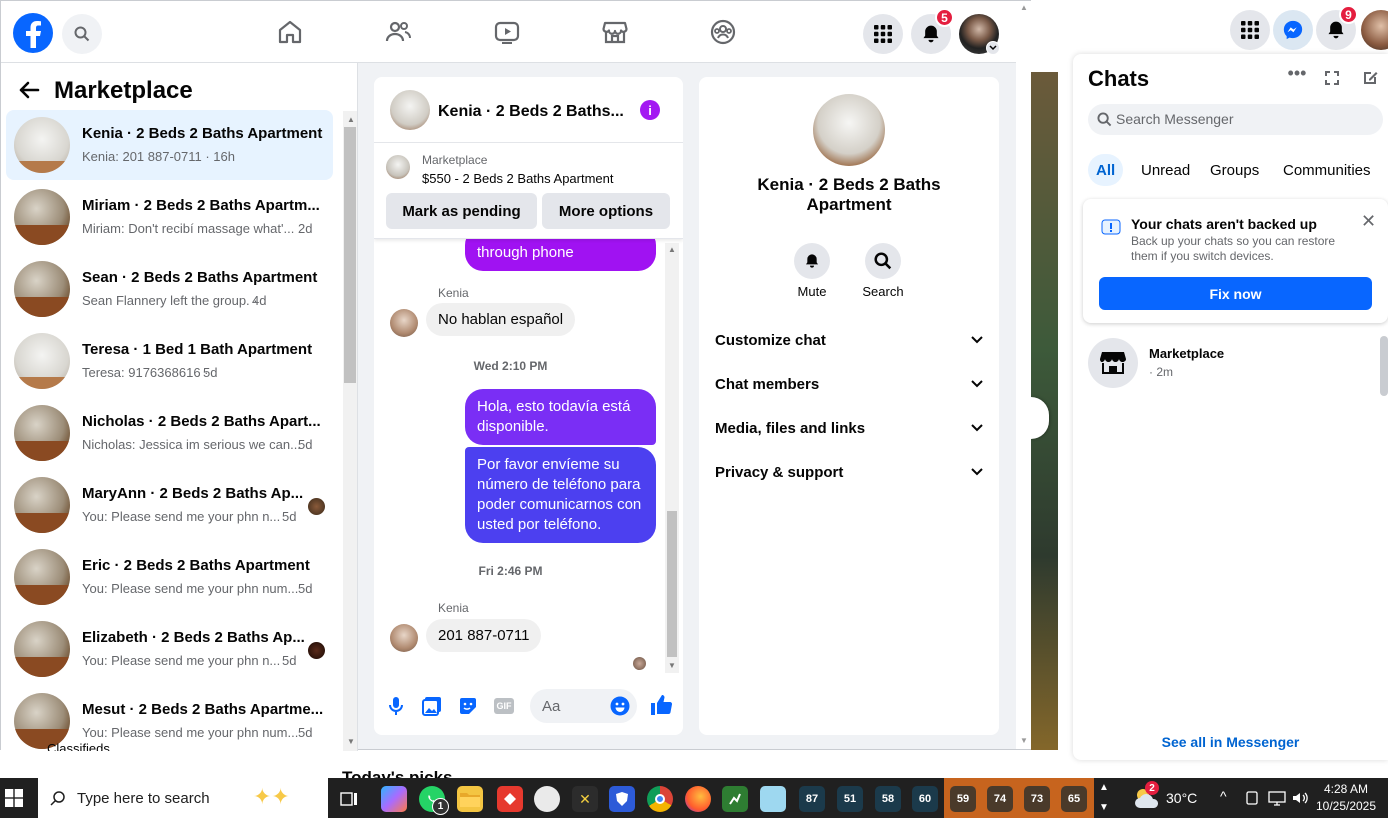 The image size is (1388, 818). What do you see at coordinates (1113, 363) in the screenshot?
I see `marketplace-avatar` at bounding box center [1113, 363].